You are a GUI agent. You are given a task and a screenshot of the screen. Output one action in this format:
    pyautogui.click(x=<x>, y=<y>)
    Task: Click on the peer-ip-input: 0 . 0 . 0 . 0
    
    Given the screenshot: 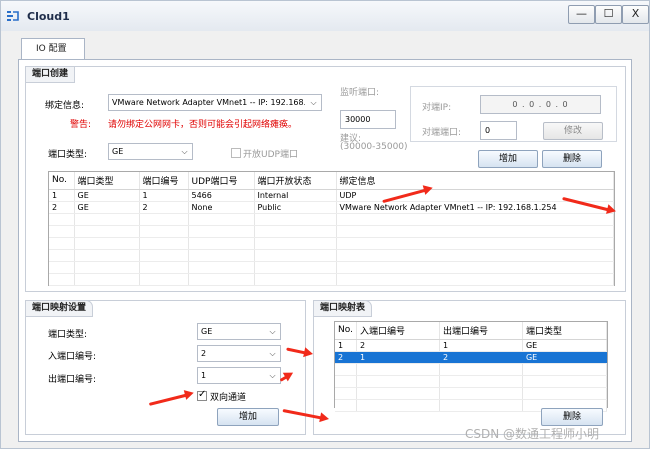 What is the action you would take?
    pyautogui.click(x=540, y=104)
    